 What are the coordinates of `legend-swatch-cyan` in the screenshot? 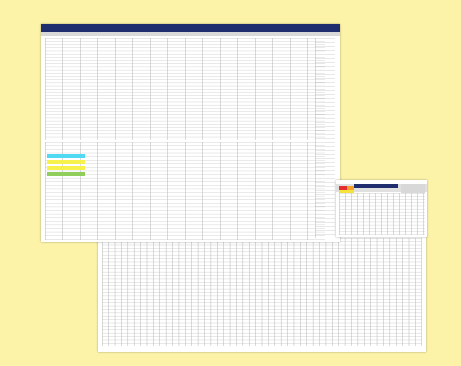 It's located at (66, 156).